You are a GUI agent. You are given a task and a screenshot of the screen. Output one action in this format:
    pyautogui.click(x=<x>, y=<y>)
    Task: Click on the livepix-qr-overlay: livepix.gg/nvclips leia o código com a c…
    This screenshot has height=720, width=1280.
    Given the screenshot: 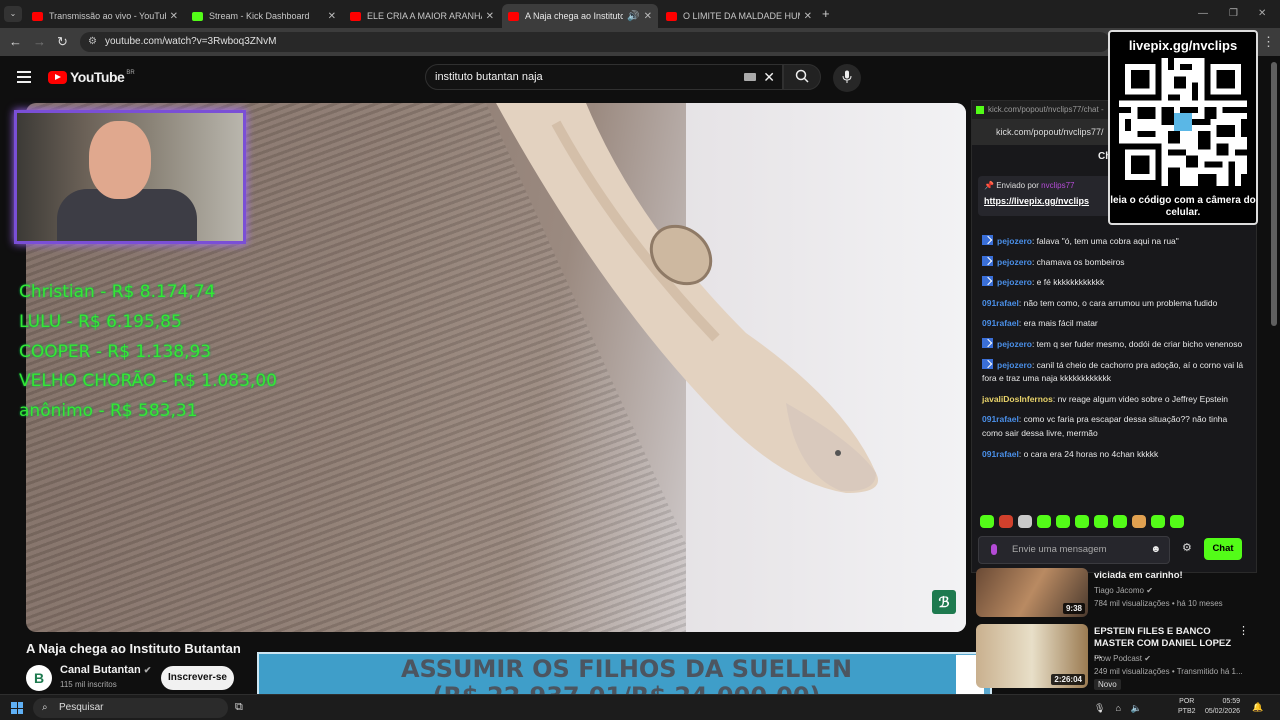 What is the action you would take?
    pyautogui.click(x=1183, y=127)
    